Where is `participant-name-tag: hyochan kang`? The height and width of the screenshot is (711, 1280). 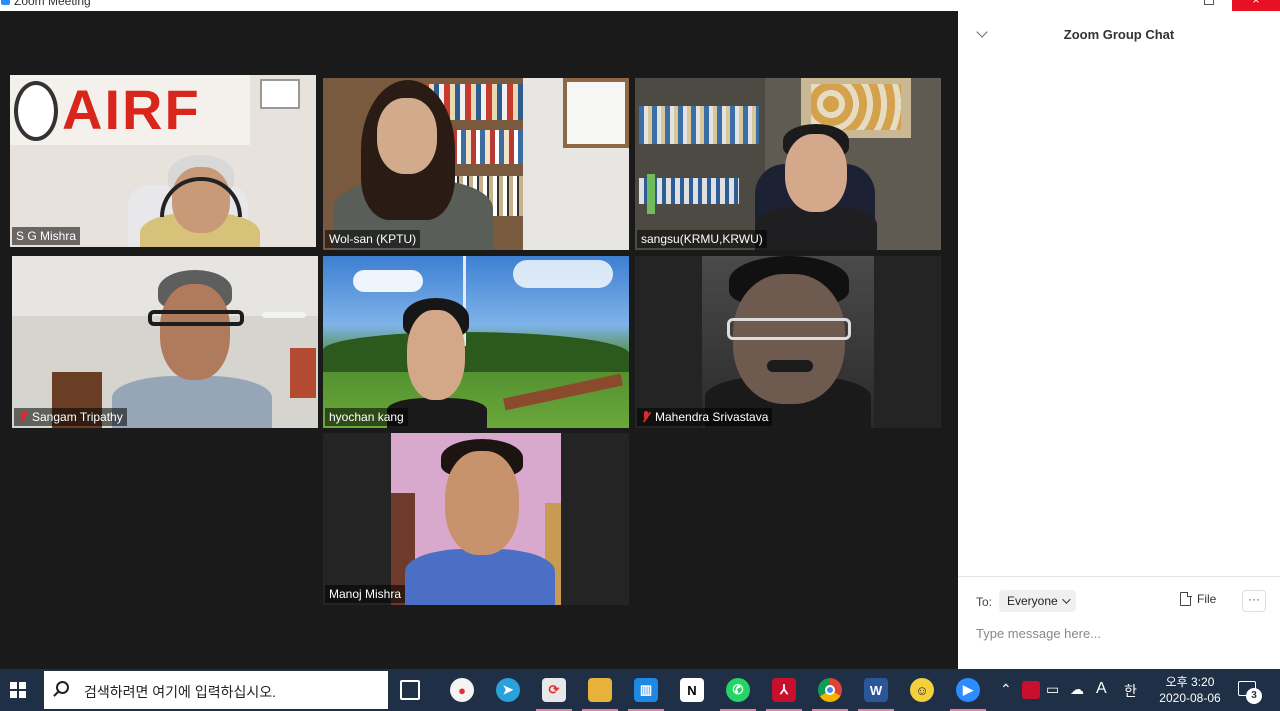 participant-name-tag: hyochan kang is located at coordinates (366, 417).